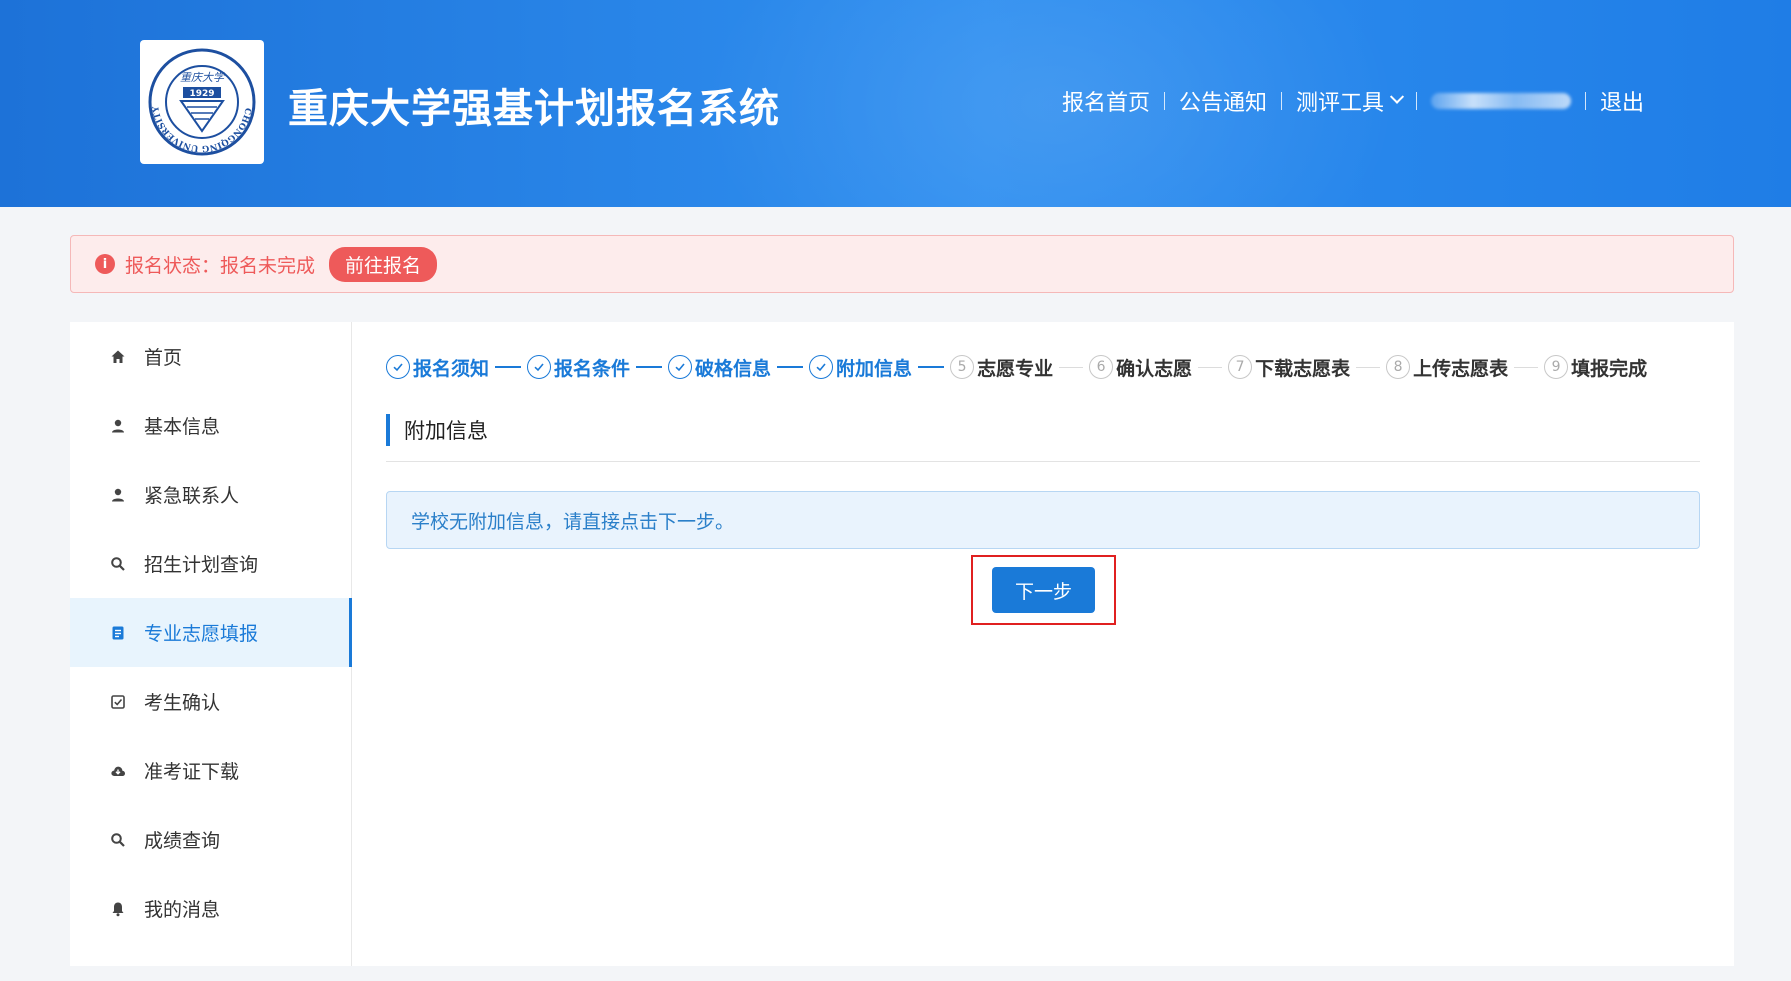  I want to click on info-notice: 学校无附加信息，请直接点击下一步。, so click(1043, 520).